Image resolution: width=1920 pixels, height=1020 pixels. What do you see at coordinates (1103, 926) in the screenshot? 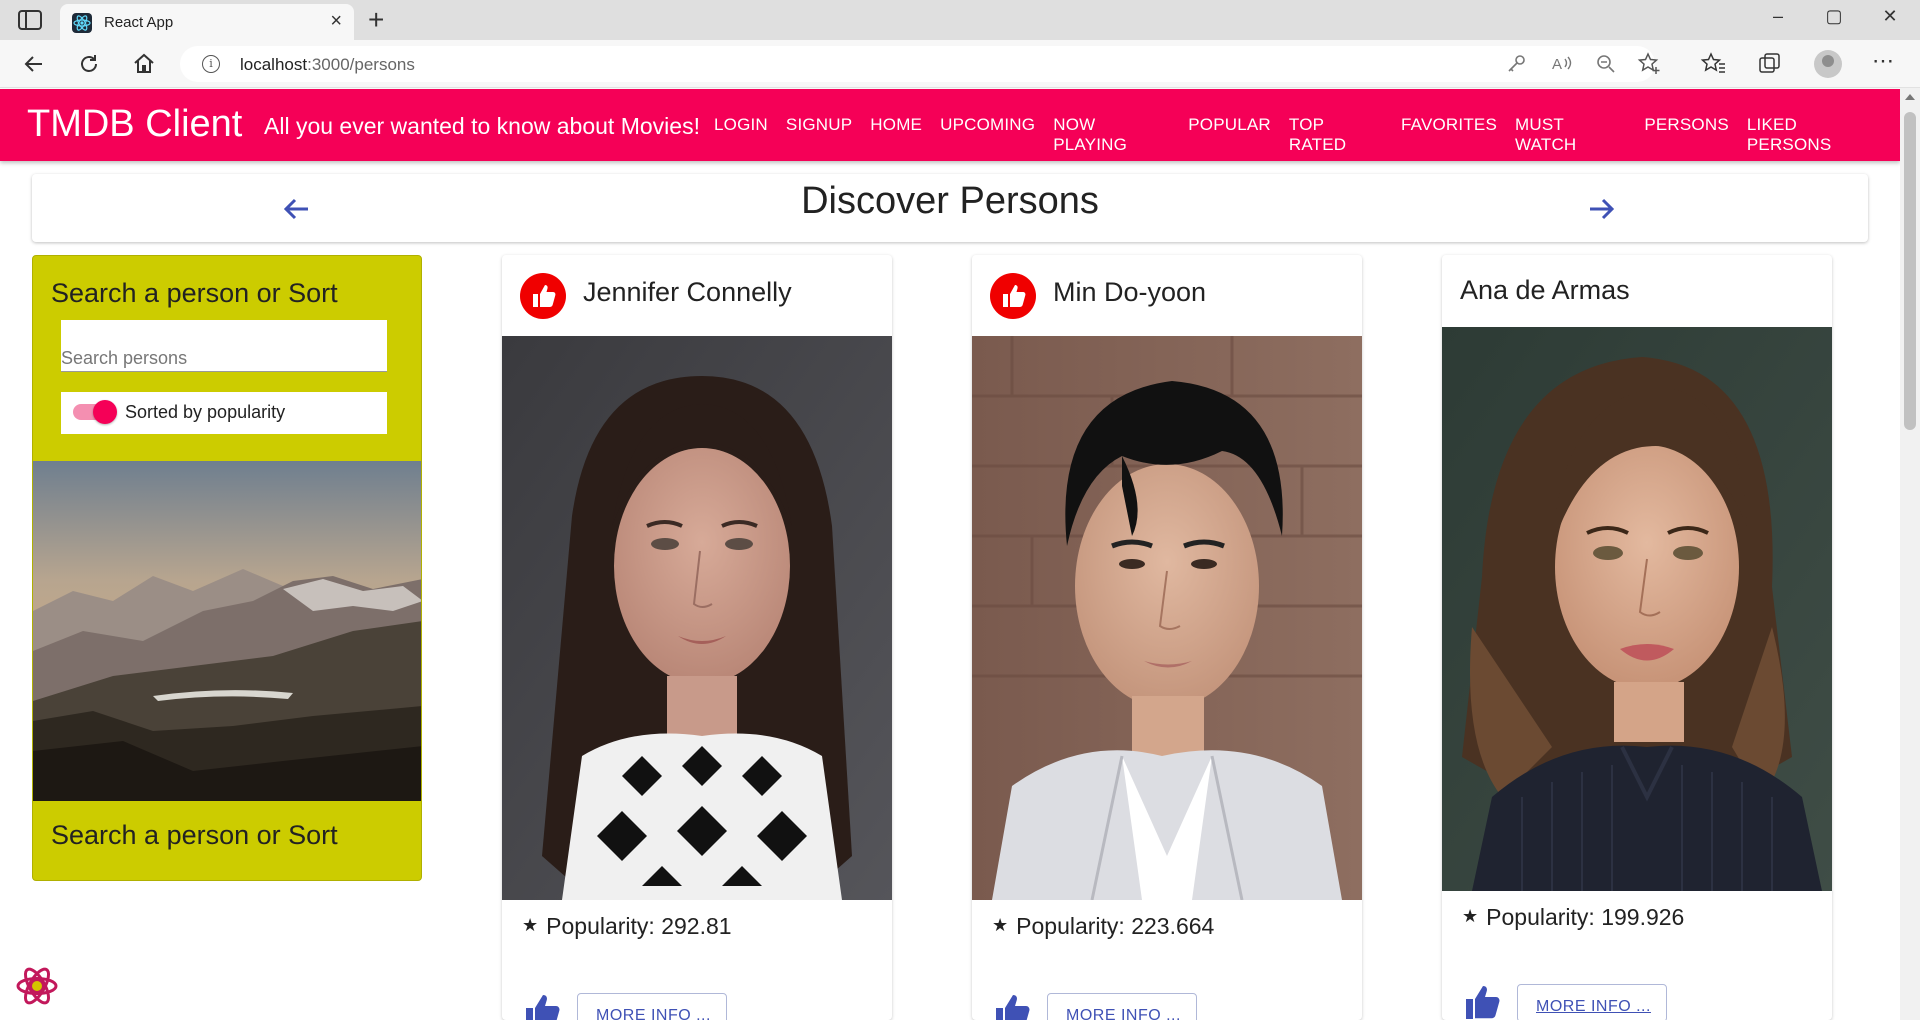
I see `popularity-text: ★ Popularity: 223.664` at bounding box center [1103, 926].